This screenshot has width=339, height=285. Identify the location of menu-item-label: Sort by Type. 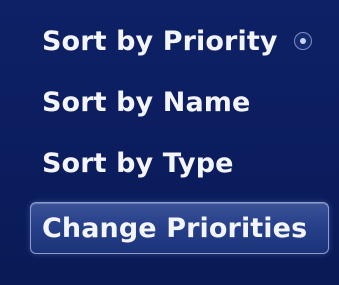
(138, 163).